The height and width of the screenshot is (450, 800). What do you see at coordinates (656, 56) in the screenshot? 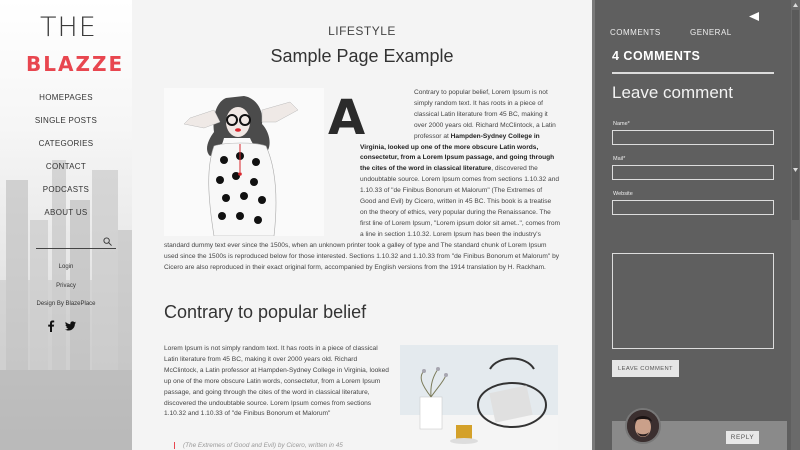
I see `comments-count: 4 COMMENTS` at bounding box center [656, 56].